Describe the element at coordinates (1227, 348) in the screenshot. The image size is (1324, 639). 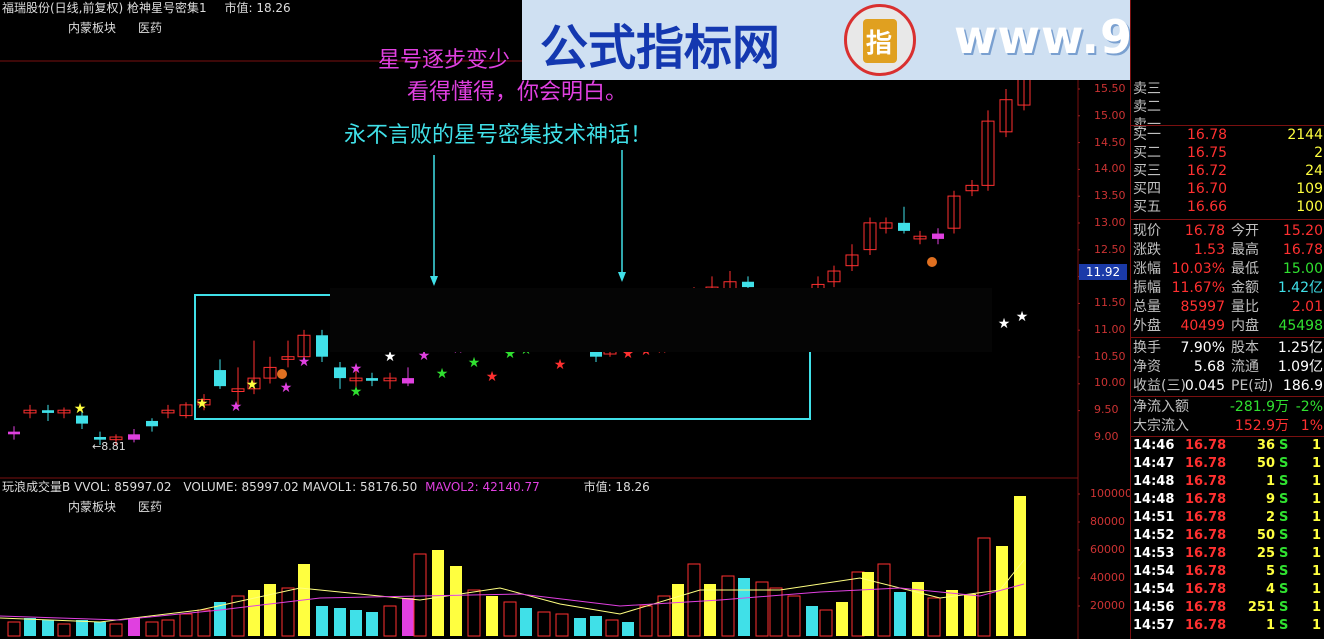
I see `fundamental-row: 换手 7.90% 股本 1.25亿` at that location.